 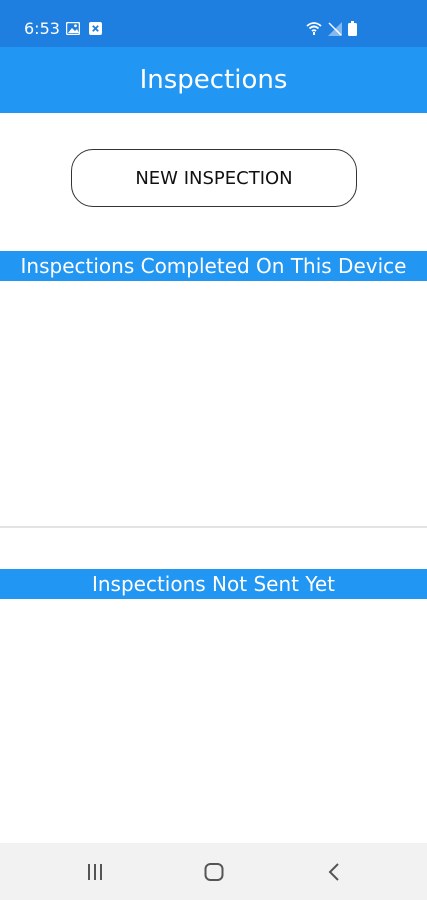 What do you see at coordinates (213, 23) in the screenshot?
I see `status-bar: 6:53` at bounding box center [213, 23].